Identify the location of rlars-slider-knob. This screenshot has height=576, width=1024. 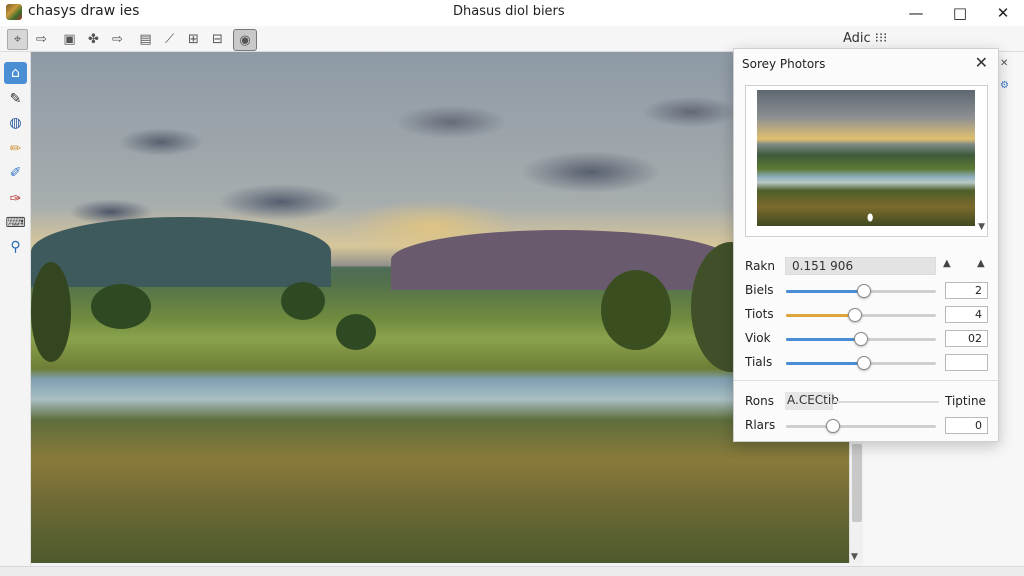
(832, 426).